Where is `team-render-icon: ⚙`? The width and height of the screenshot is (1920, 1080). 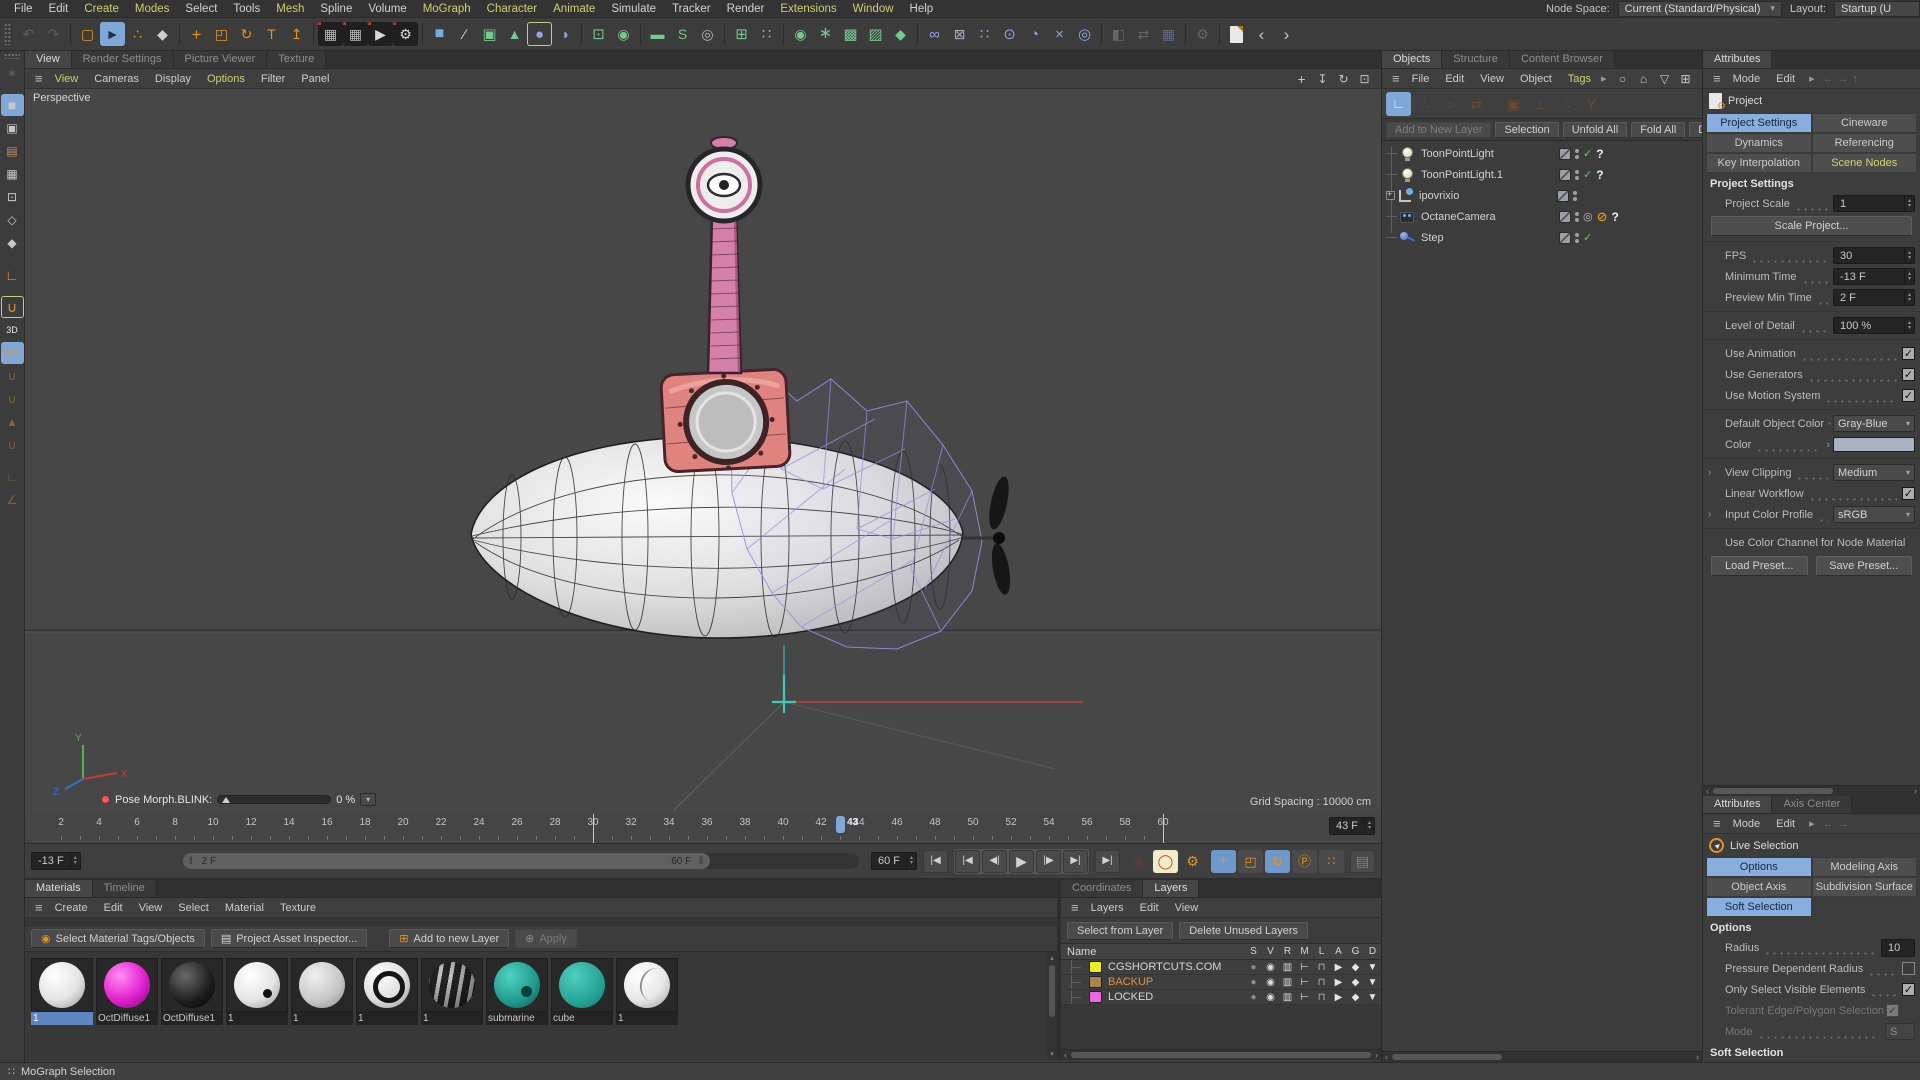
team-render-icon: ⚙ is located at coordinates (1202, 34).